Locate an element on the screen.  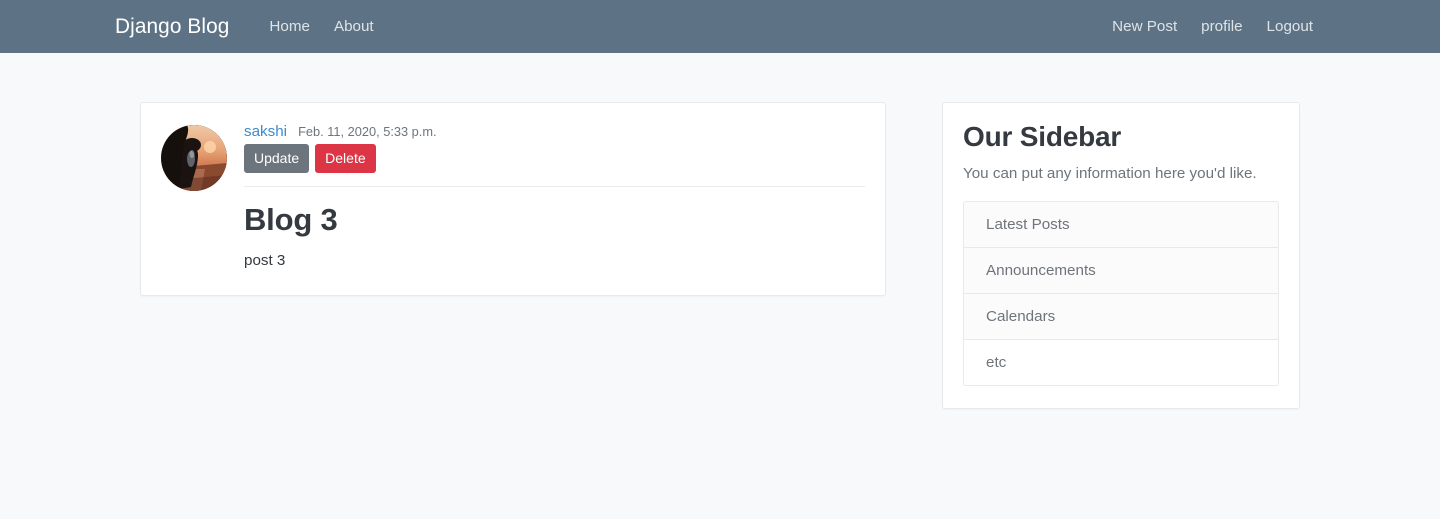
sidebar-item-announcements: Announcements is located at coordinates (1121, 270).